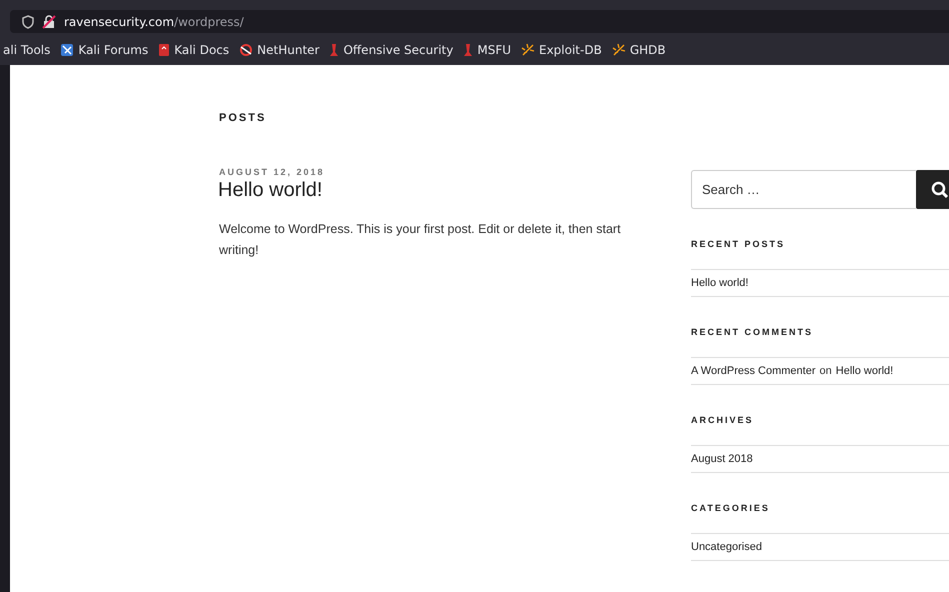 This screenshot has width=949, height=592. Describe the element at coordinates (391, 50) in the screenshot. I see `bookmark-link: Offensive Security` at that location.